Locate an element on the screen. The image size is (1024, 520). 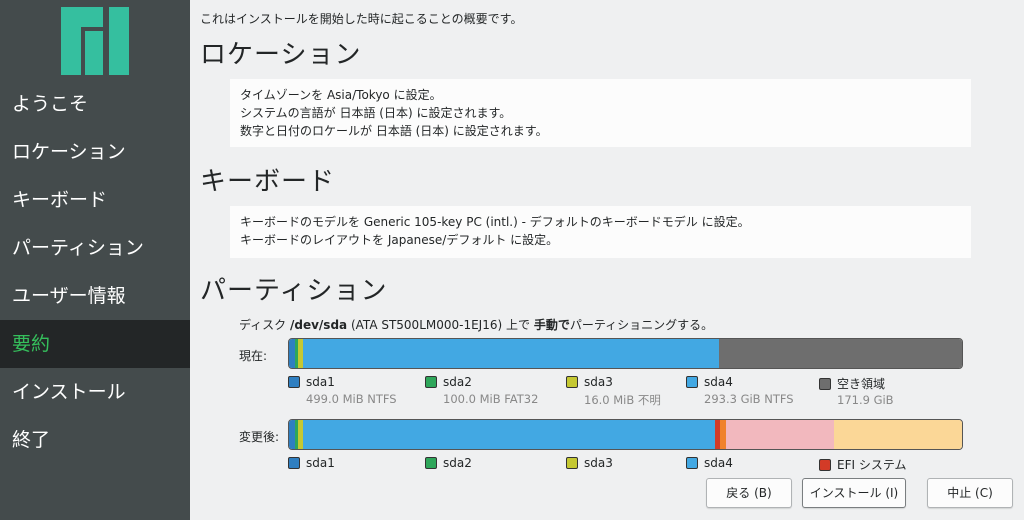
legend-item: 空き領域 is located at coordinates (852, 383).